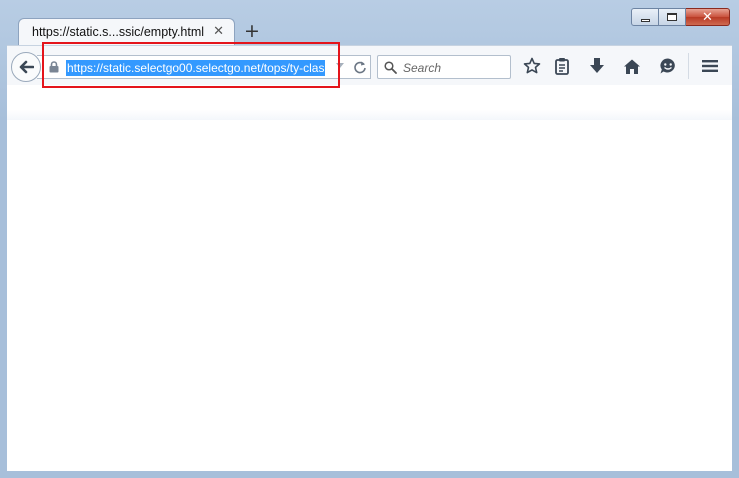 This screenshot has width=739, height=478. What do you see at coordinates (340, 65) in the screenshot?
I see `url-history-dropdown-icon` at bounding box center [340, 65].